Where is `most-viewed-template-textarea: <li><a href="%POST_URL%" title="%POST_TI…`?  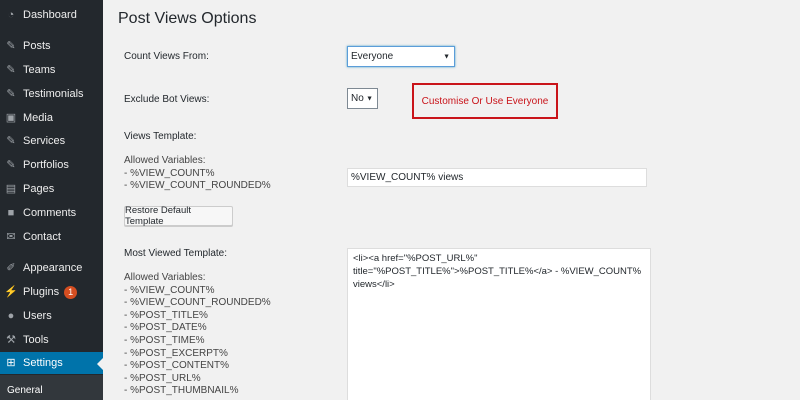
most-viewed-template-textarea: <li><a href="%POST_URL%" title="%POST_TI… is located at coordinates (499, 324).